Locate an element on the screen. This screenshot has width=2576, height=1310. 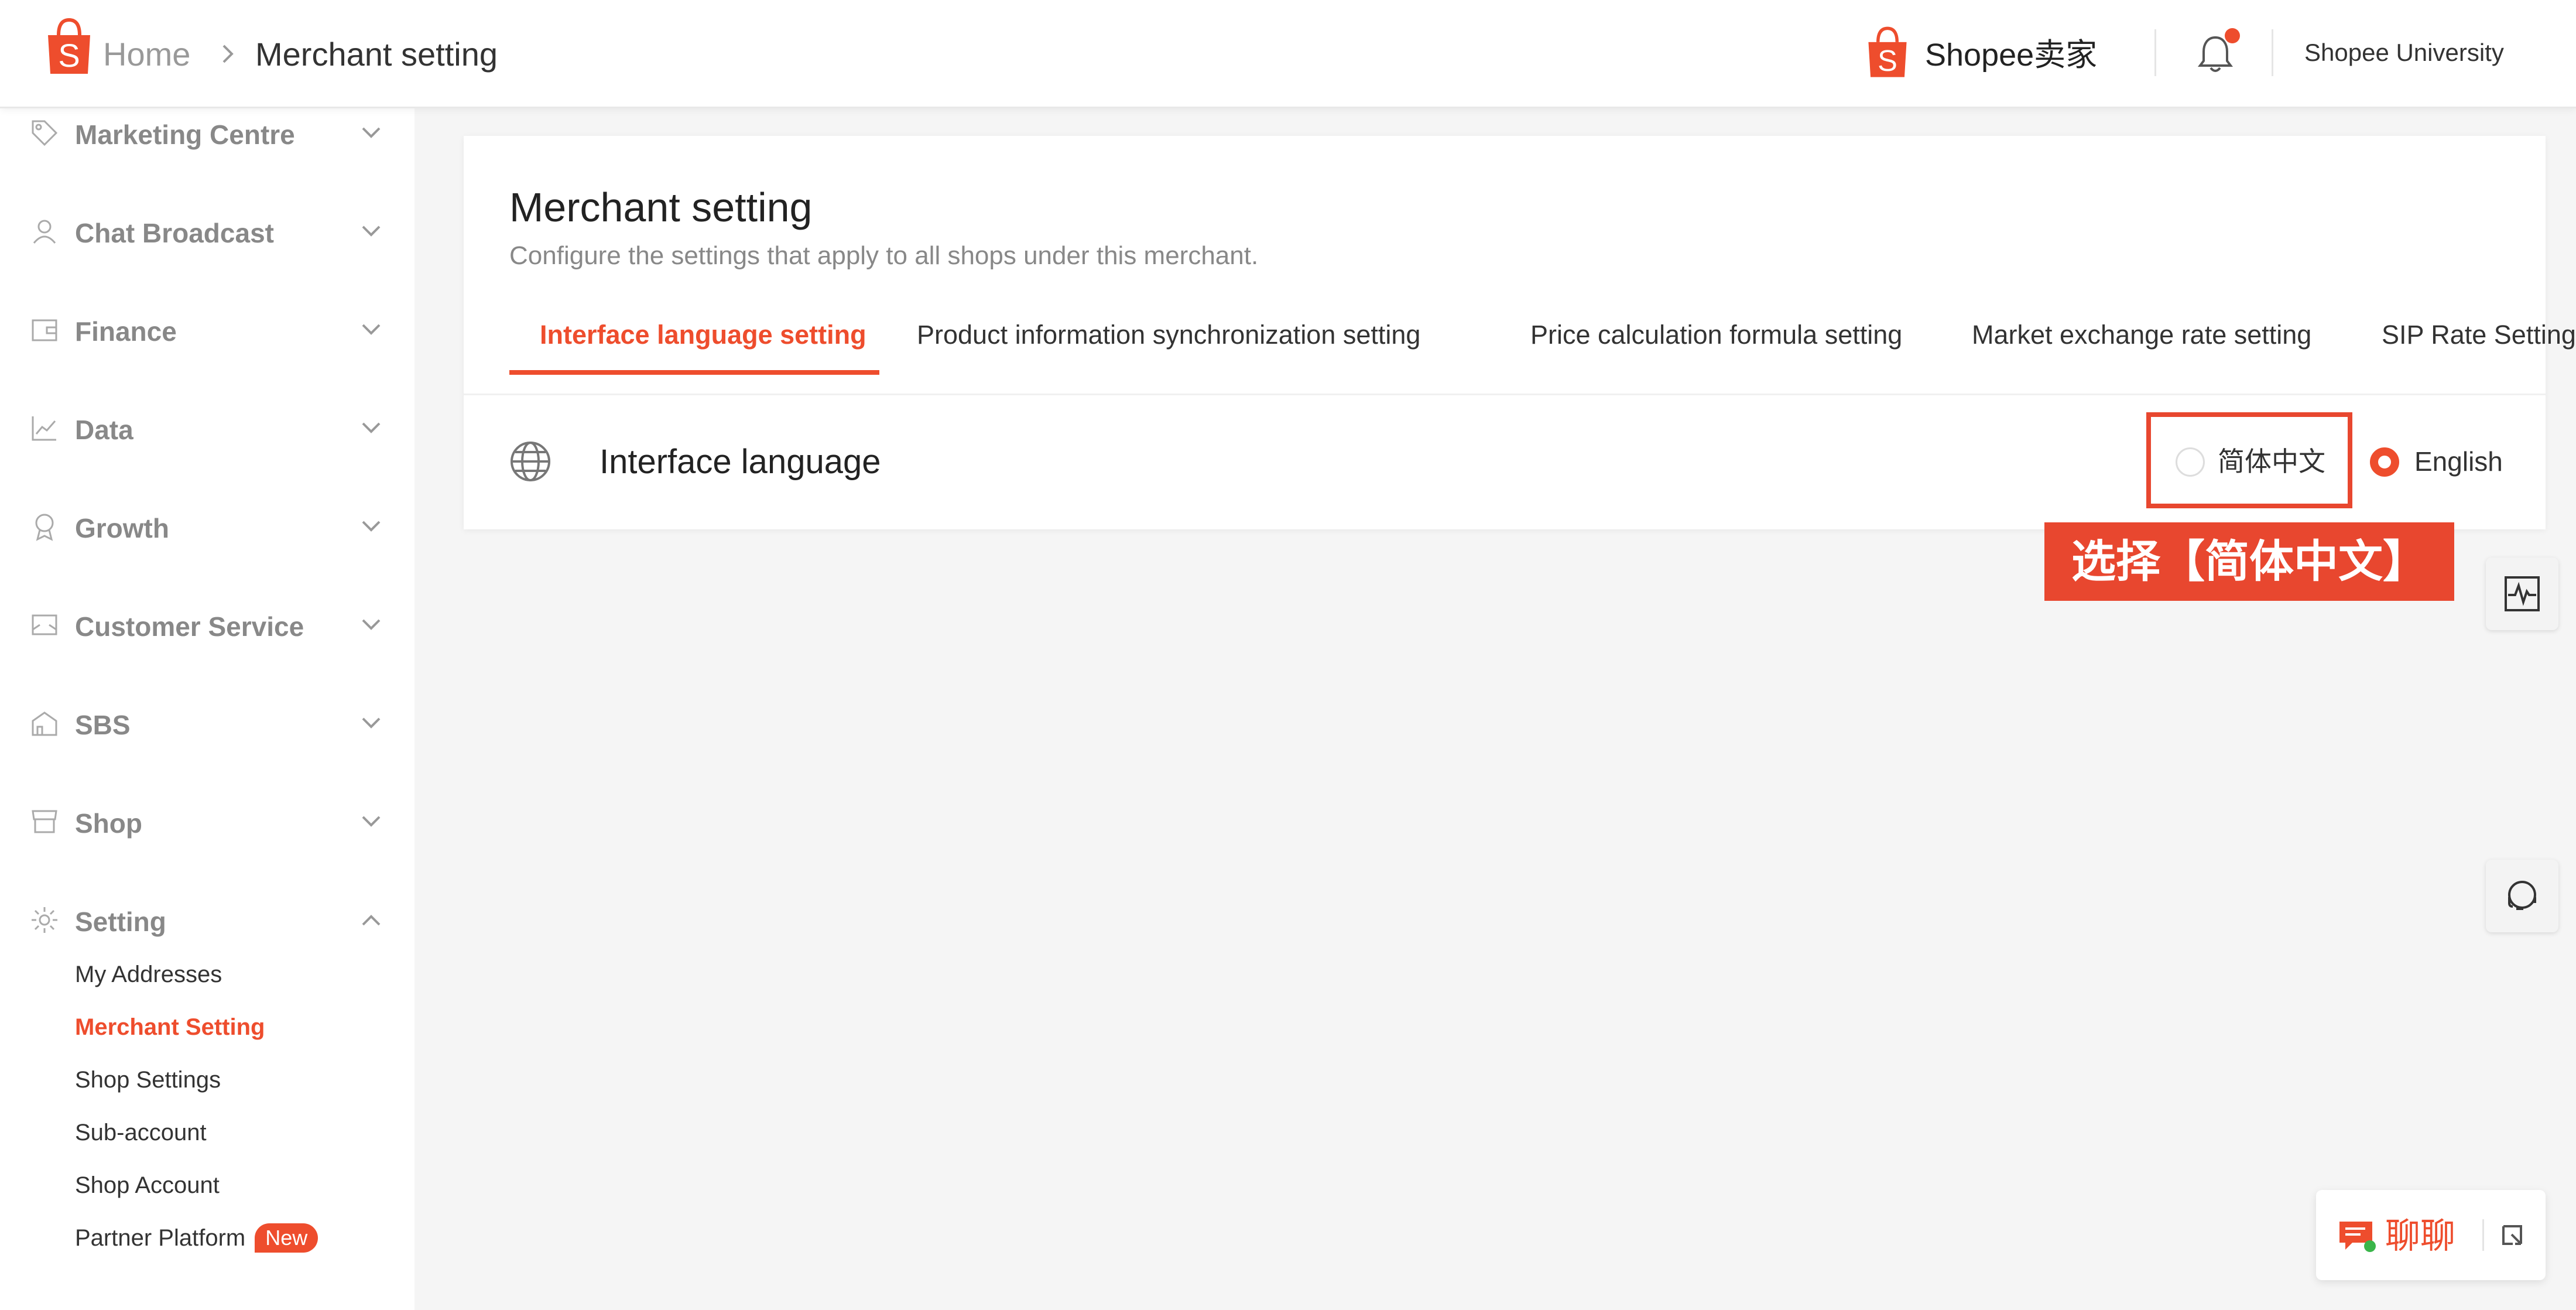
sidebar-item-label: Setting is located at coordinates (120, 922).